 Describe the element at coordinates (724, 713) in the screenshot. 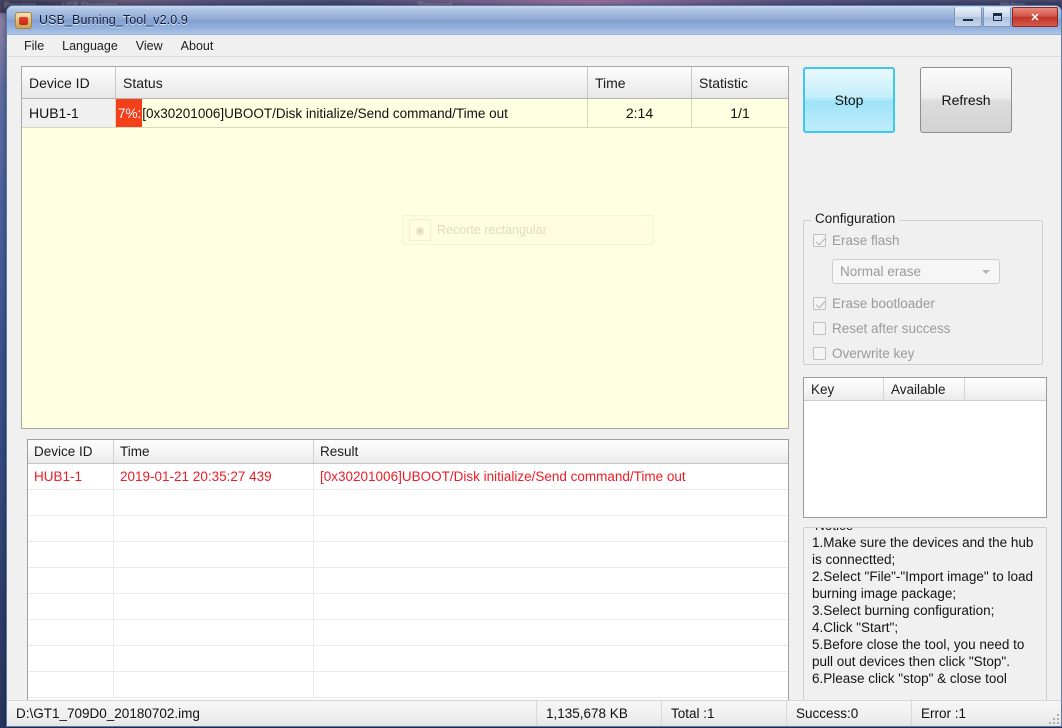

I see `status-total: Total :1` at that location.